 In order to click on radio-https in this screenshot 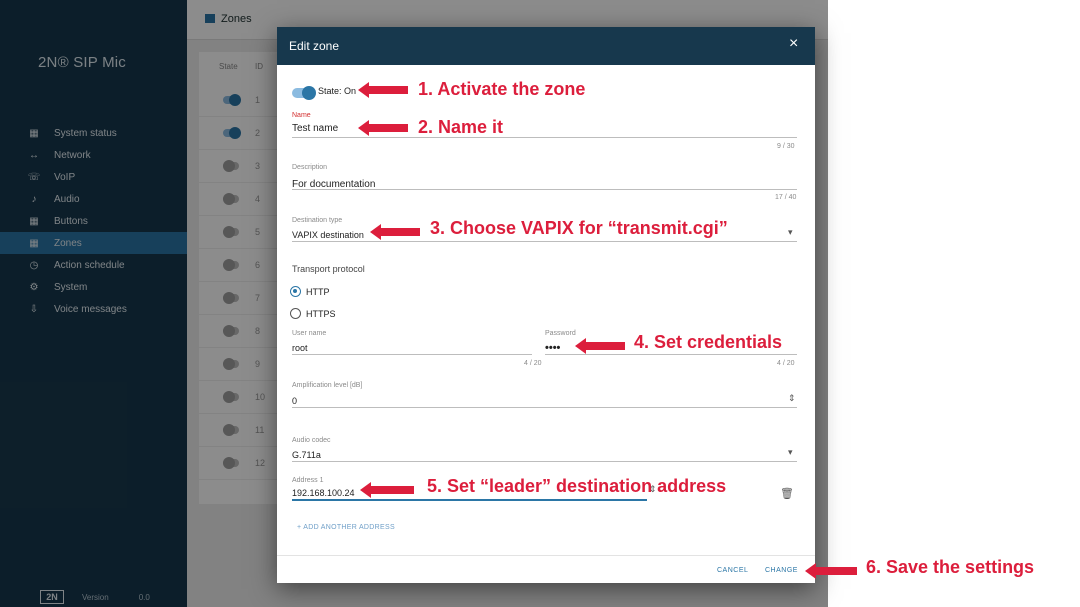, I will do `click(295, 313)`.